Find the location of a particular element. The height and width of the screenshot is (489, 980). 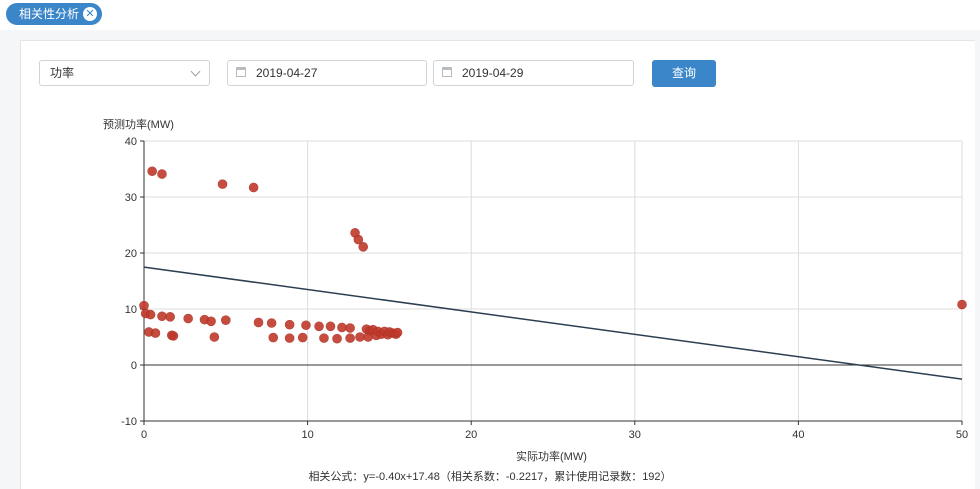

x-tick-label: 40 is located at coordinates (798, 435).